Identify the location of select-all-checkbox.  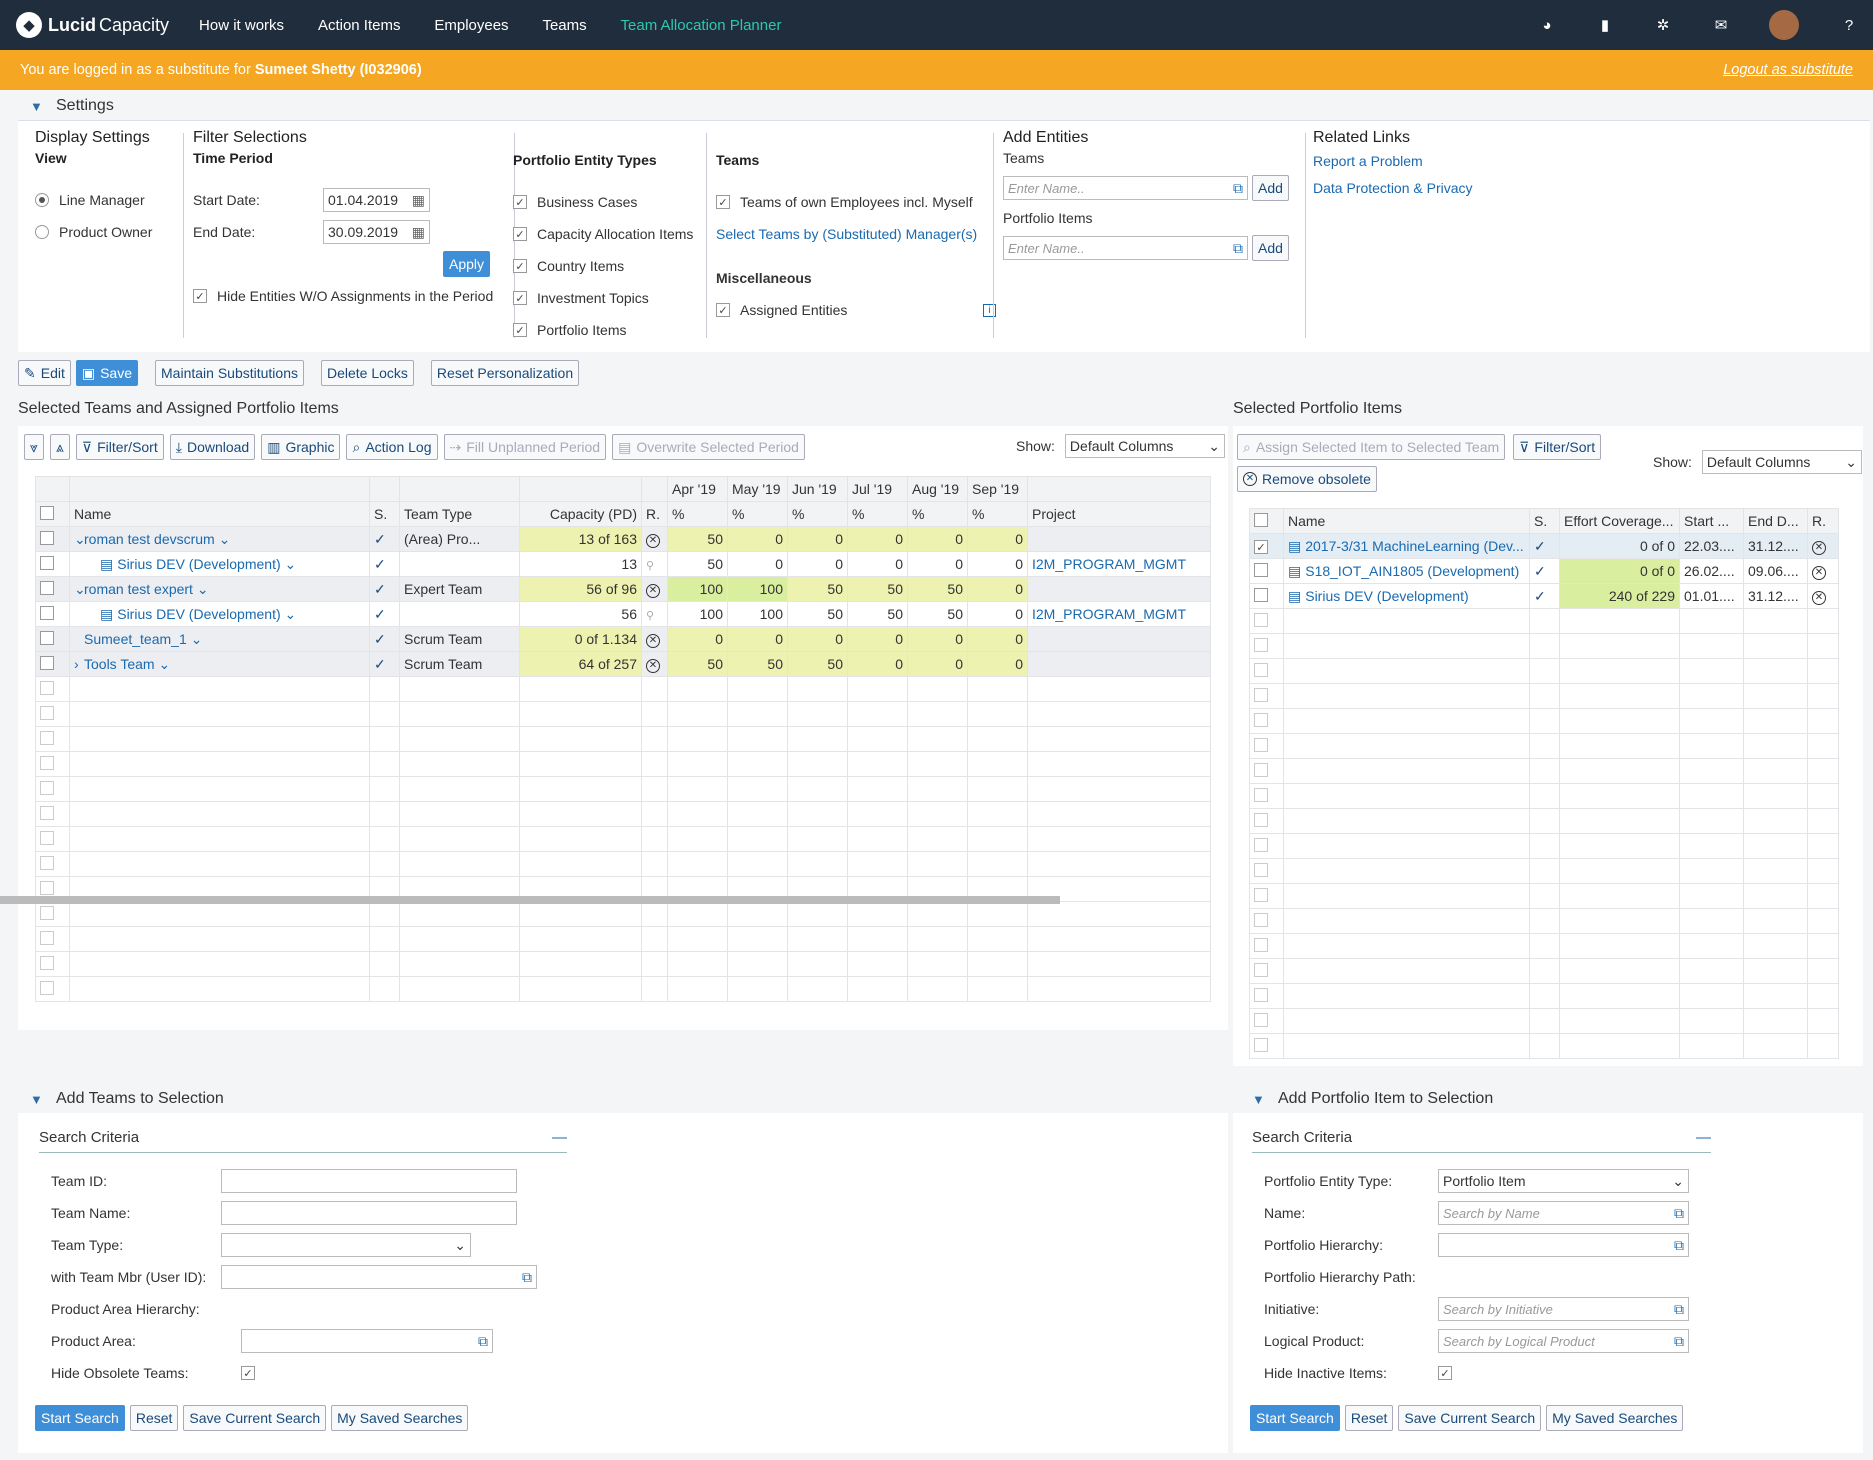
(47, 512).